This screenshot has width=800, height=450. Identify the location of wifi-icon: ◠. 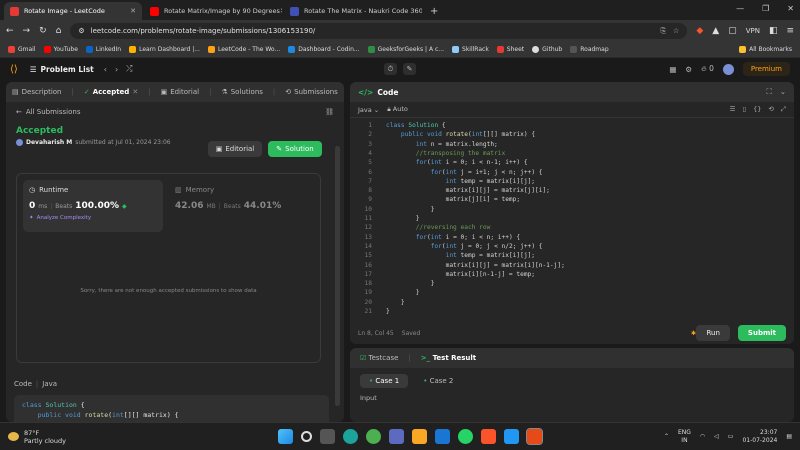
(702, 437).